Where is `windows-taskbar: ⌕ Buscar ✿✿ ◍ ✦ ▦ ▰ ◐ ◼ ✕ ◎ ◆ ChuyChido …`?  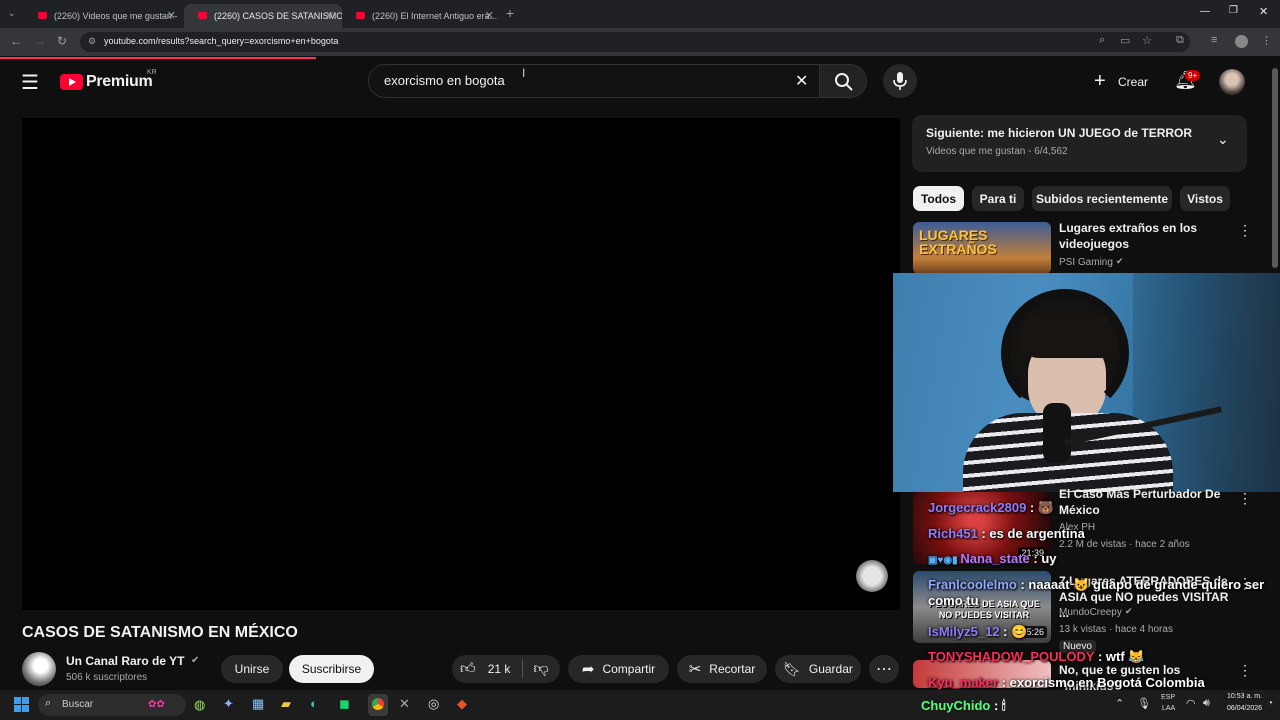
windows-taskbar: ⌕ Buscar ✿✿ ◍ ✦ ▦ ▰ ◐ ◼ ✕ ◎ ◆ ChuyChido … is located at coordinates (640, 705).